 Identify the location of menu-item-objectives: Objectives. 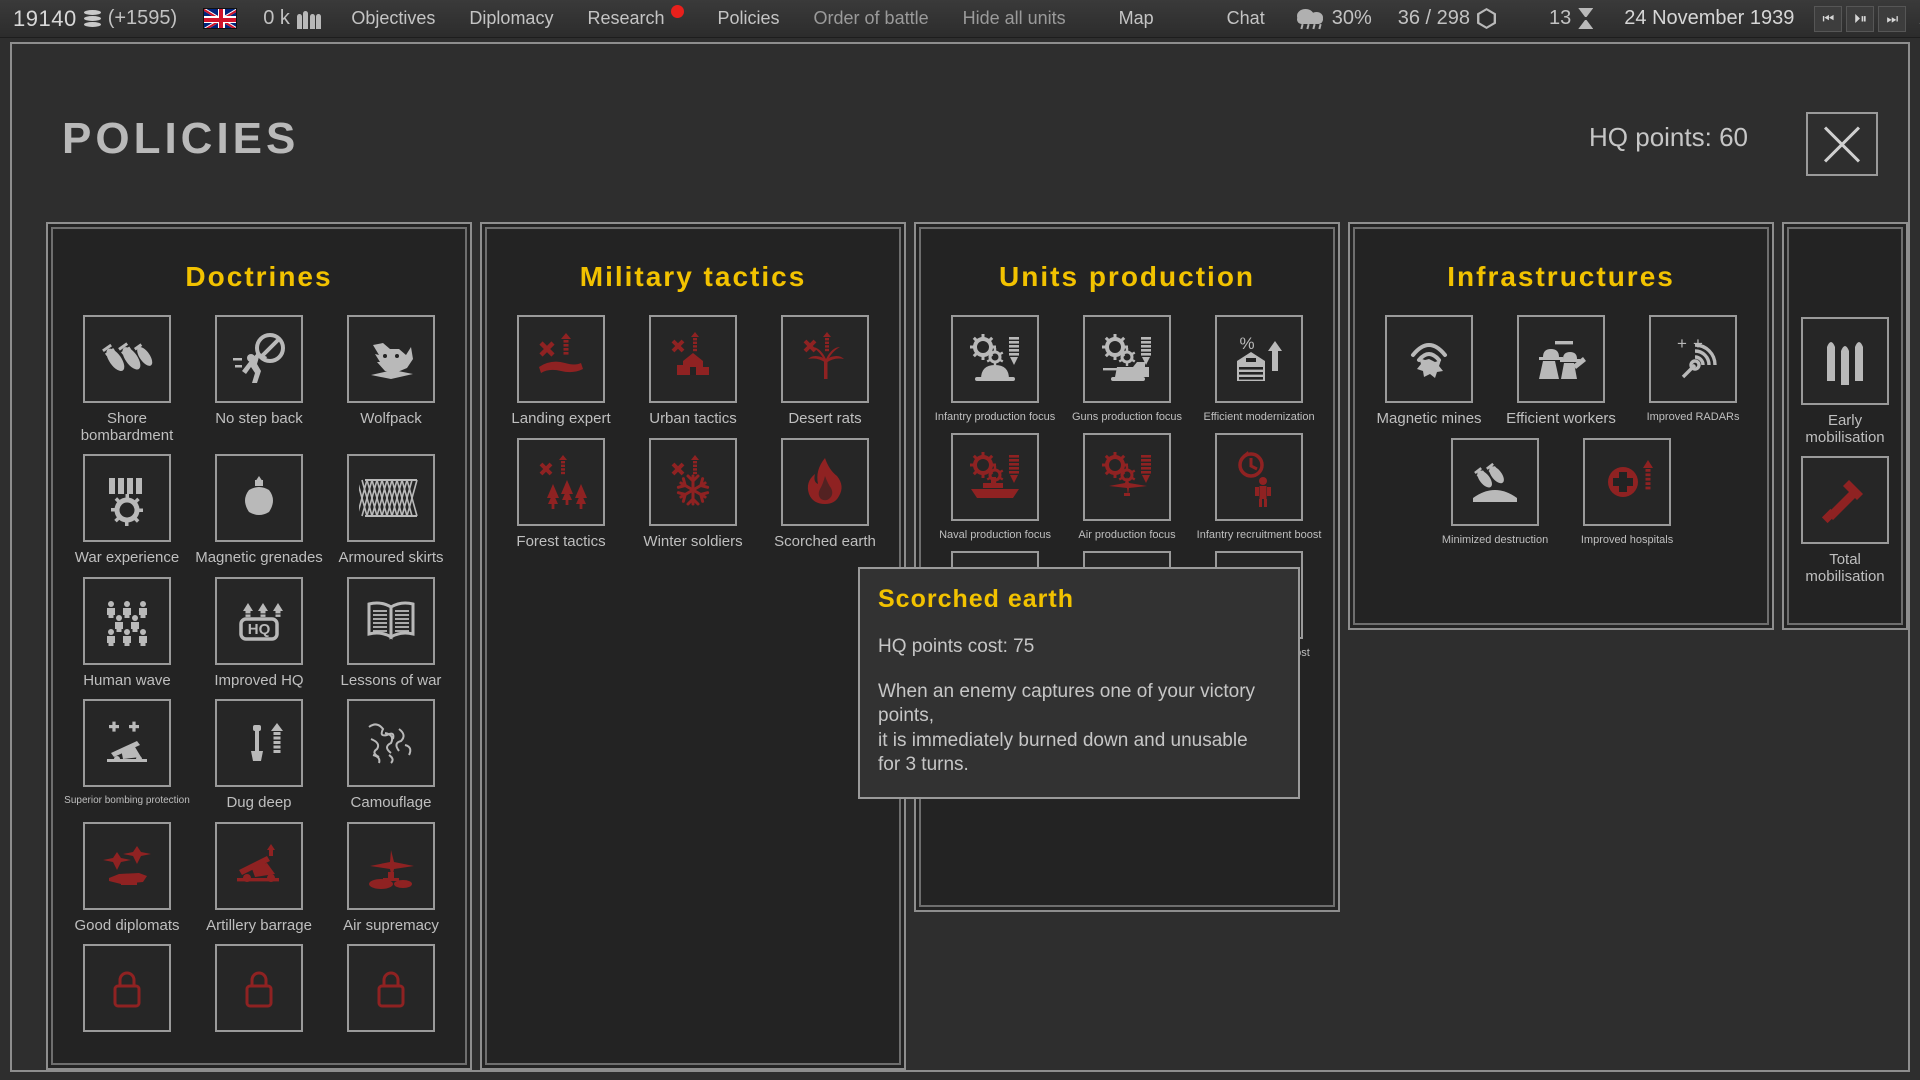
(393, 18).